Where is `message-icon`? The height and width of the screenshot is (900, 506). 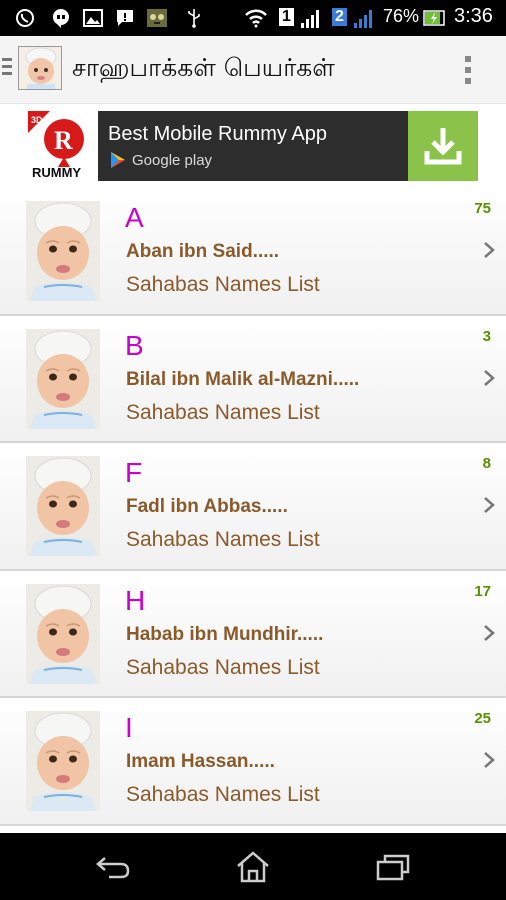 message-icon is located at coordinates (125, 18).